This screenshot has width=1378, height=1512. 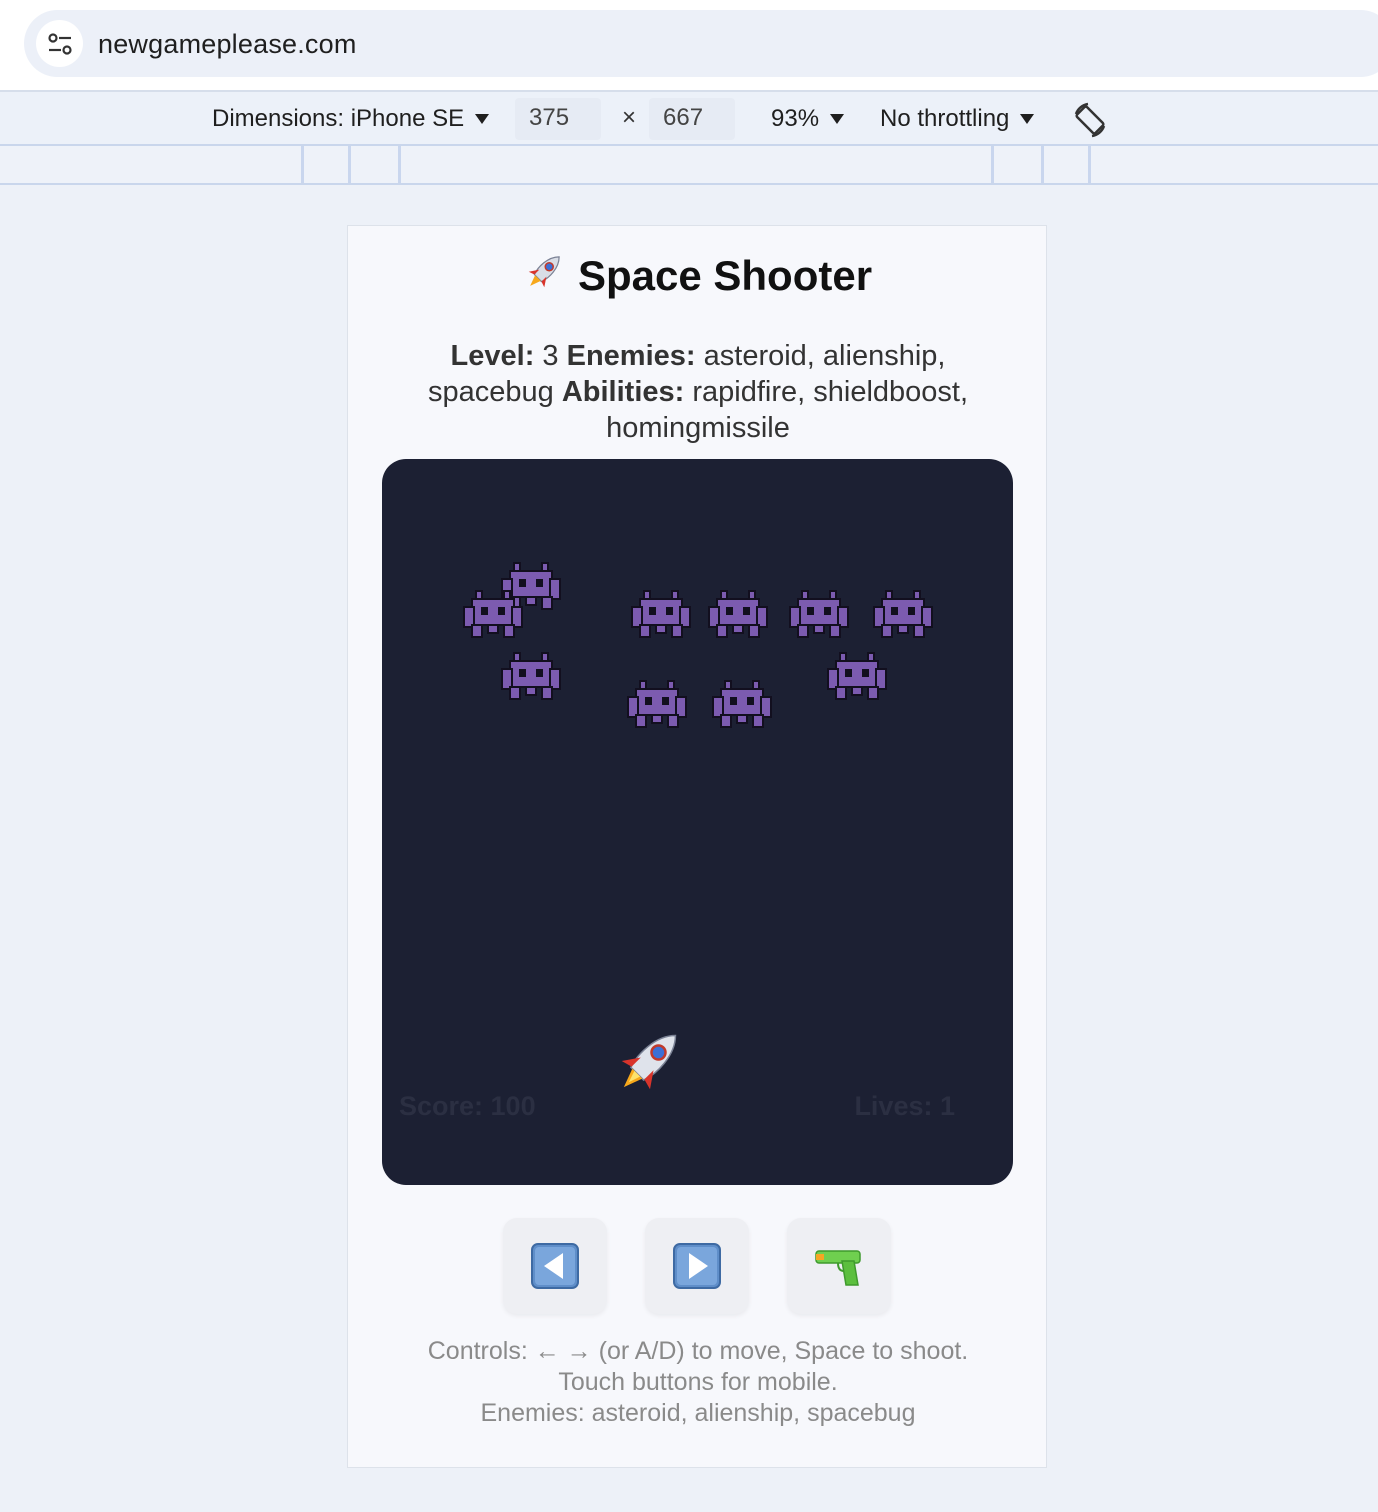 I want to click on enemies-label: Enemies:, so click(x=631, y=356).